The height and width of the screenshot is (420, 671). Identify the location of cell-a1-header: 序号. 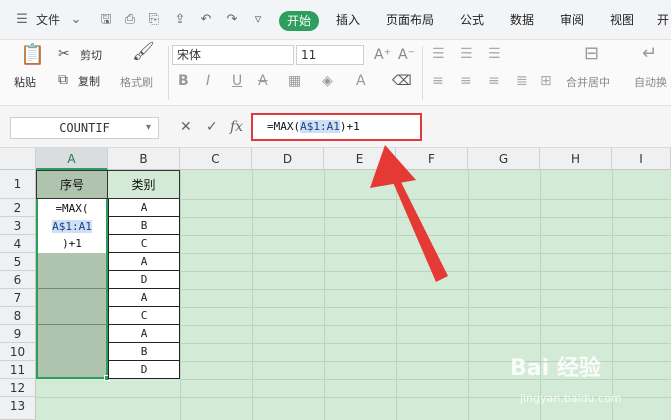
(72, 184).